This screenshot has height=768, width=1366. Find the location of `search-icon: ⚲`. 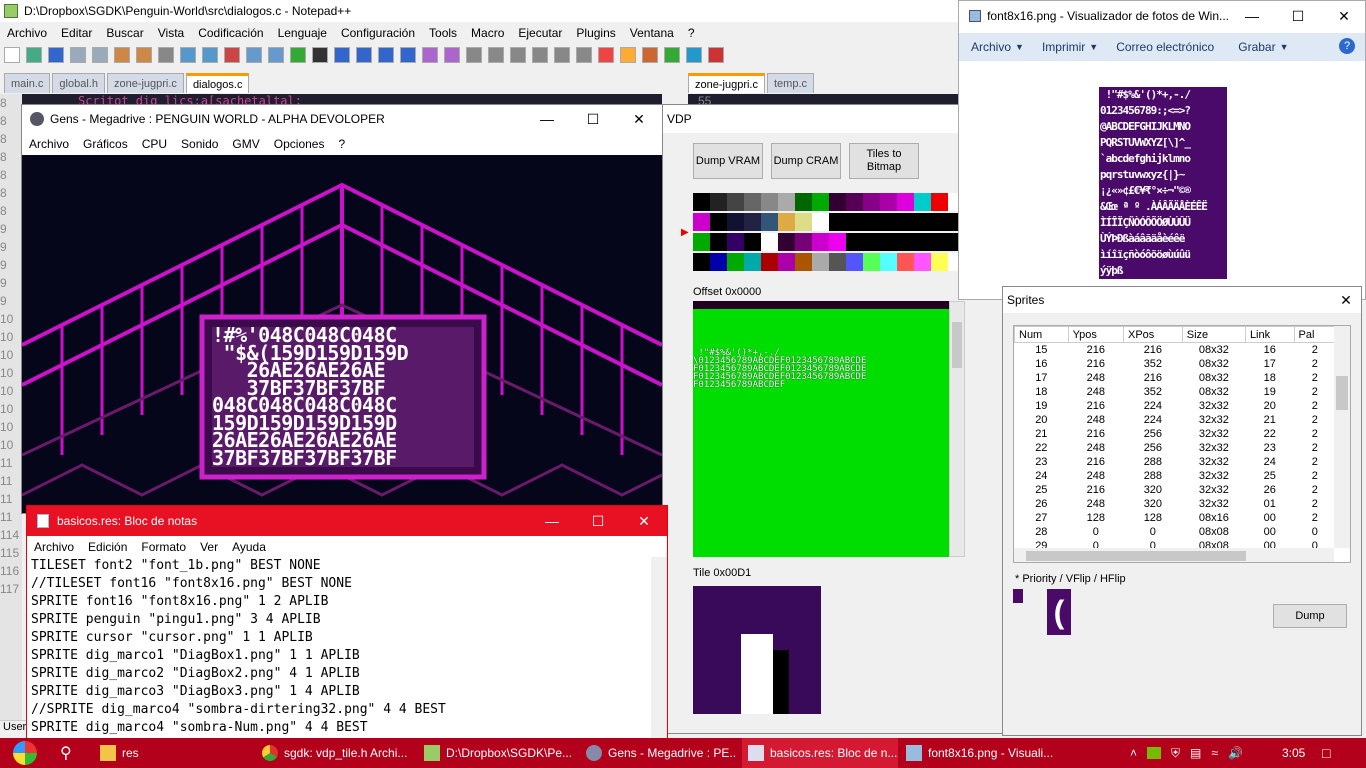

search-icon: ⚲ is located at coordinates (73, 753).